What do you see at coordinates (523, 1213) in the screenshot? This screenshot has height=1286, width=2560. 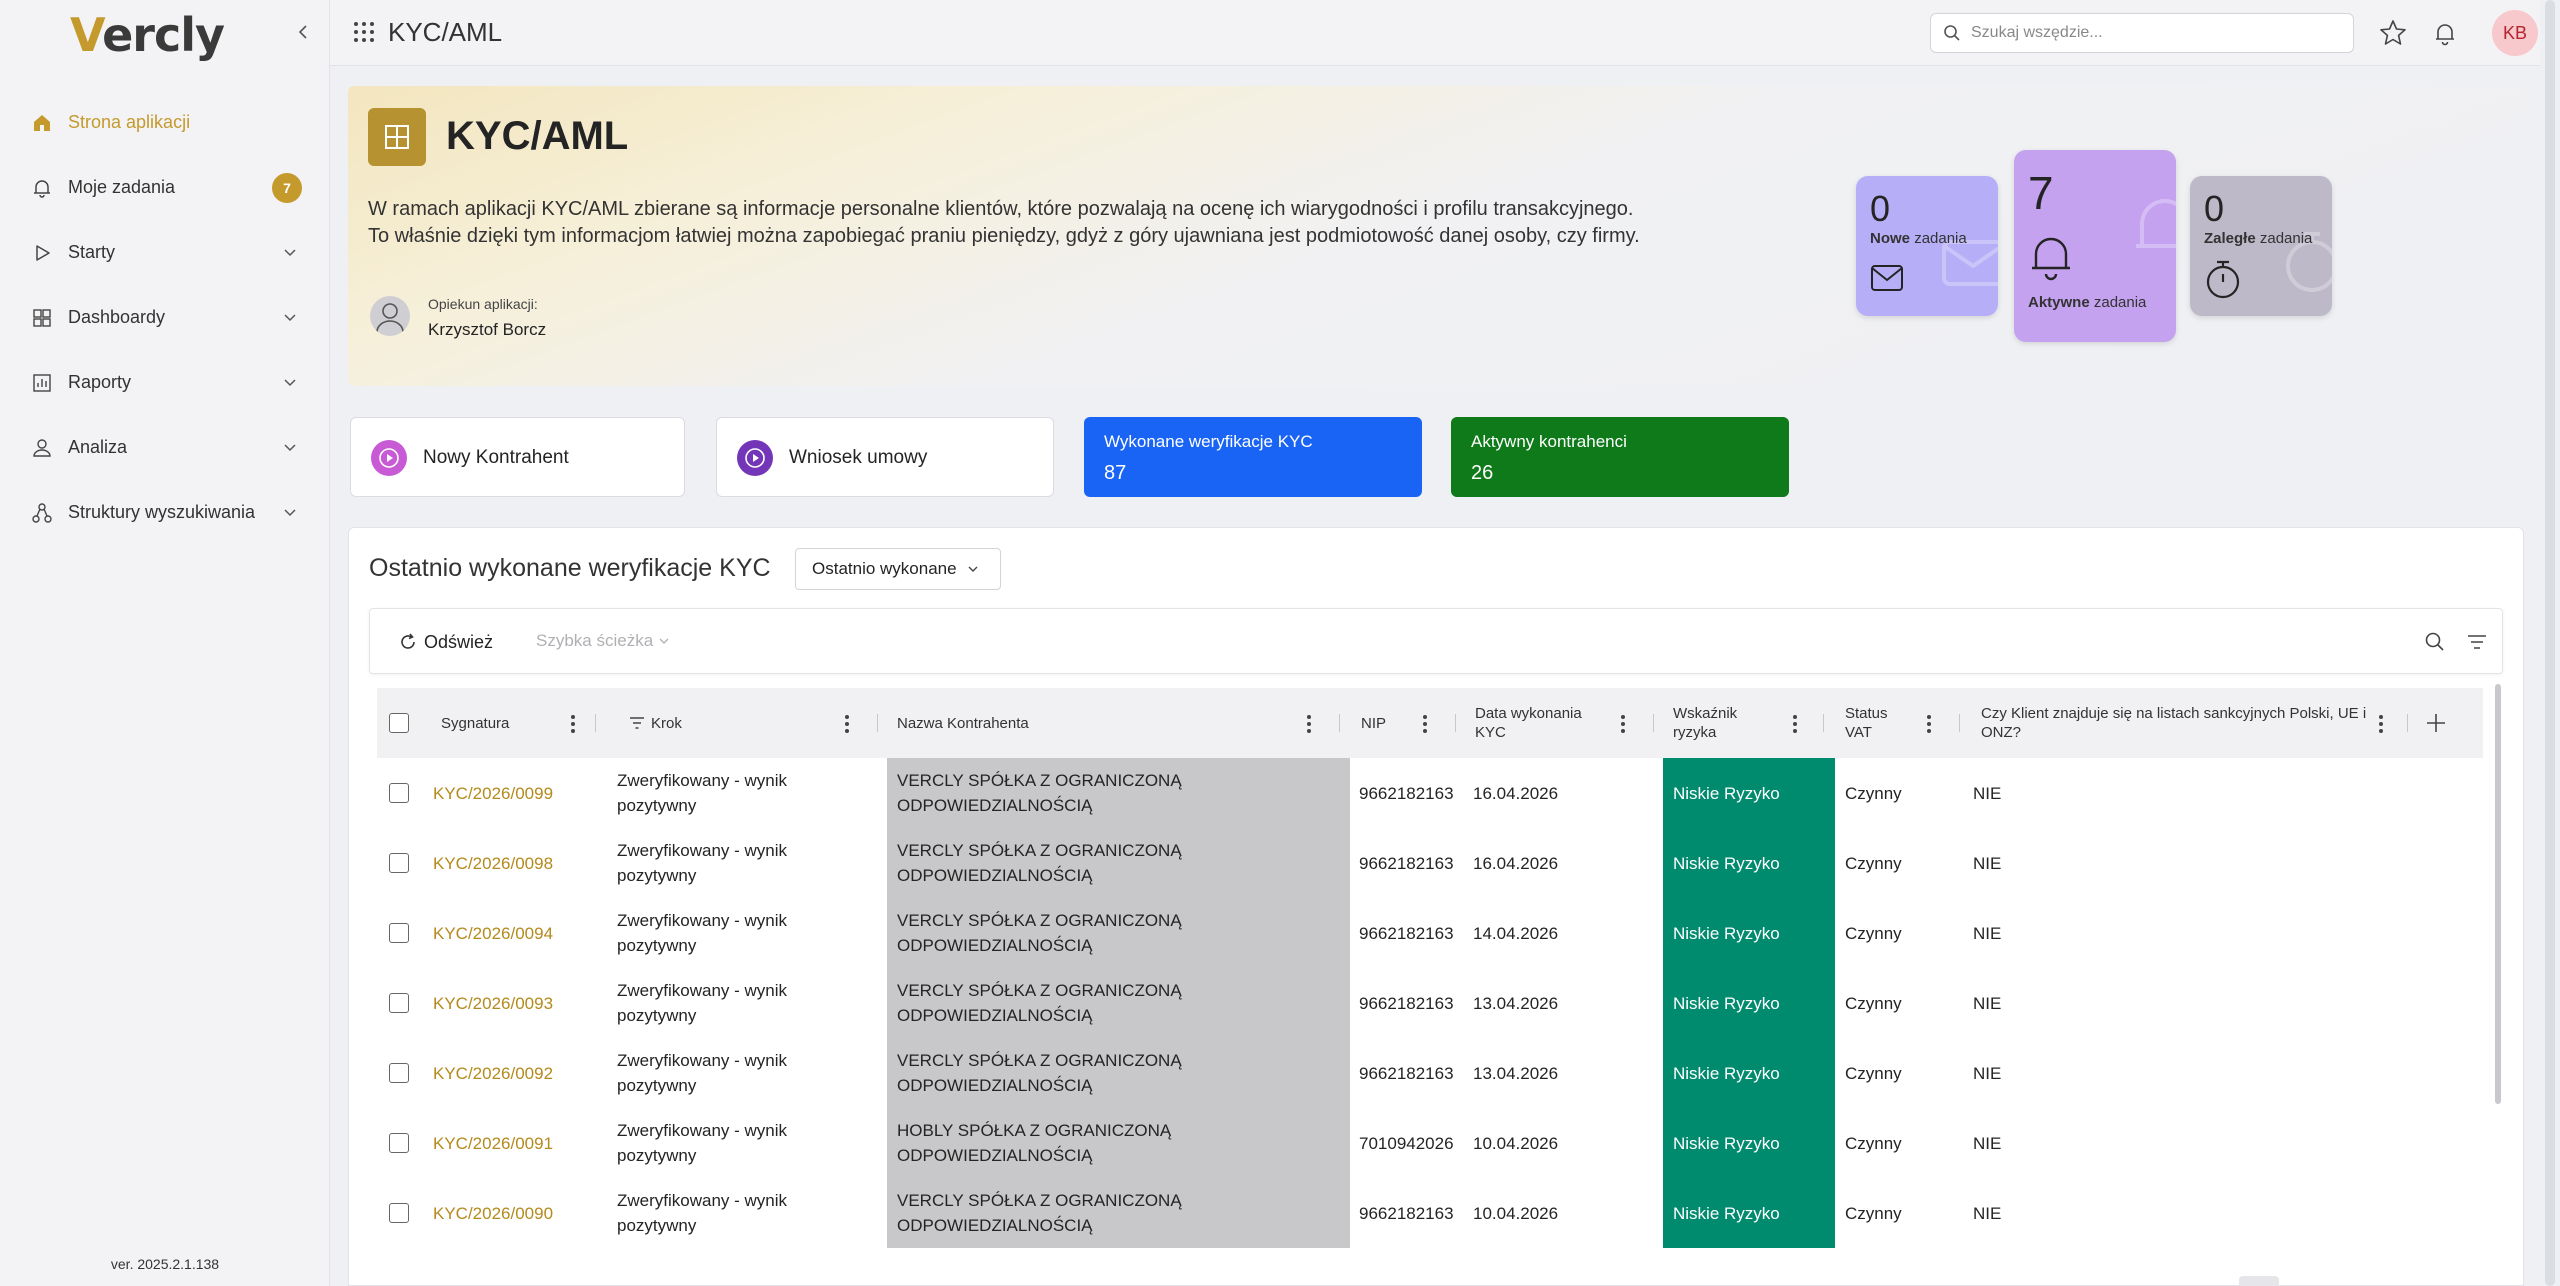 I see `signature-link: KYC/2026/0090` at bounding box center [523, 1213].